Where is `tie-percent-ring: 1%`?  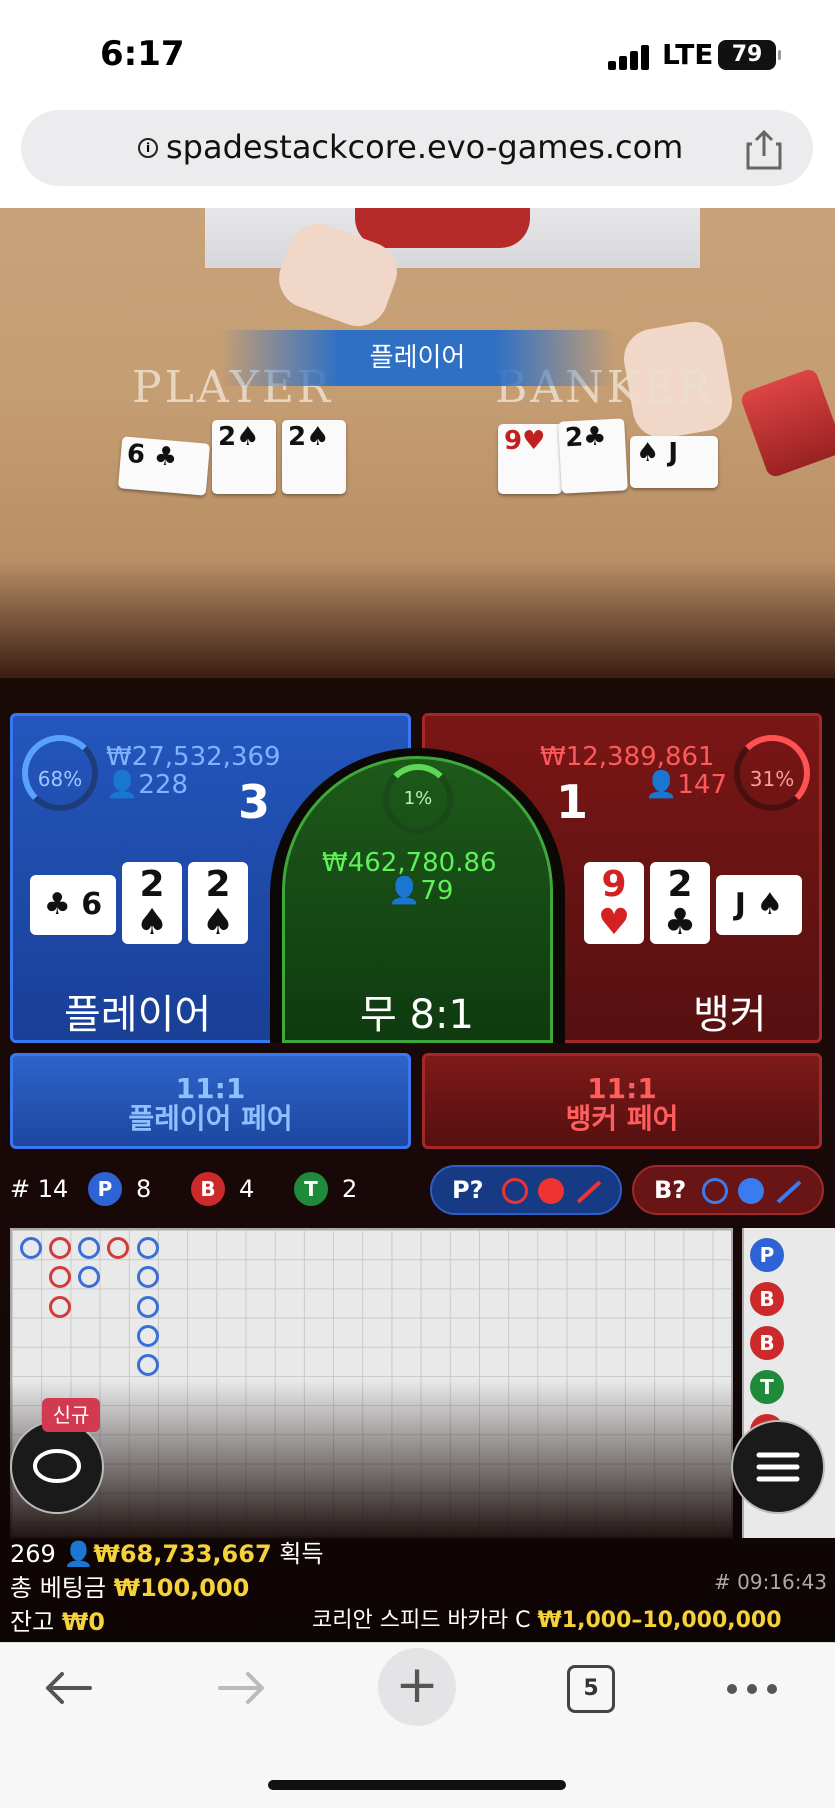
tie-percent-ring: 1% is located at coordinates (418, 799).